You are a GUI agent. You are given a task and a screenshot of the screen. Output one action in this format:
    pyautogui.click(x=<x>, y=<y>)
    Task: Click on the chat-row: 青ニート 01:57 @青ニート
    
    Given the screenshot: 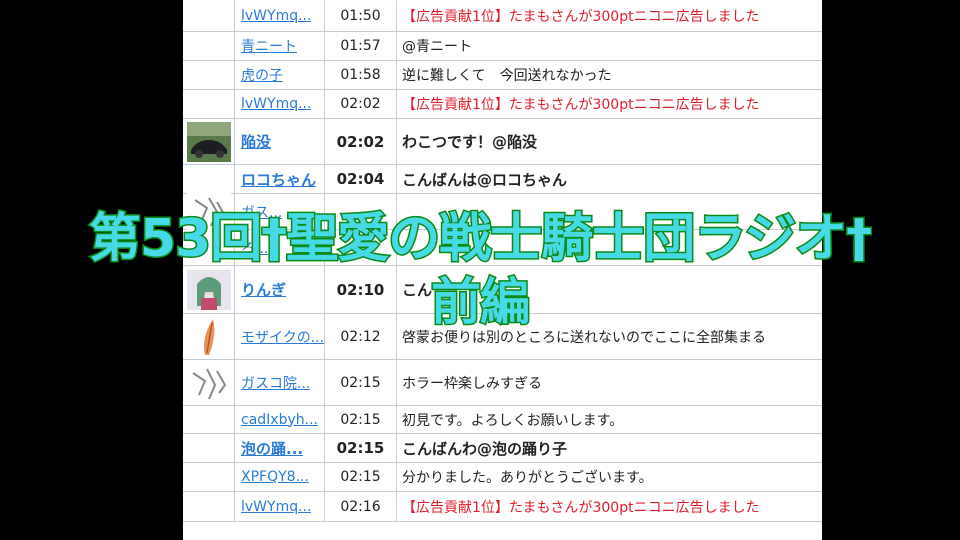 What is the action you would take?
    pyautogui.click(x=502, y=46)
    